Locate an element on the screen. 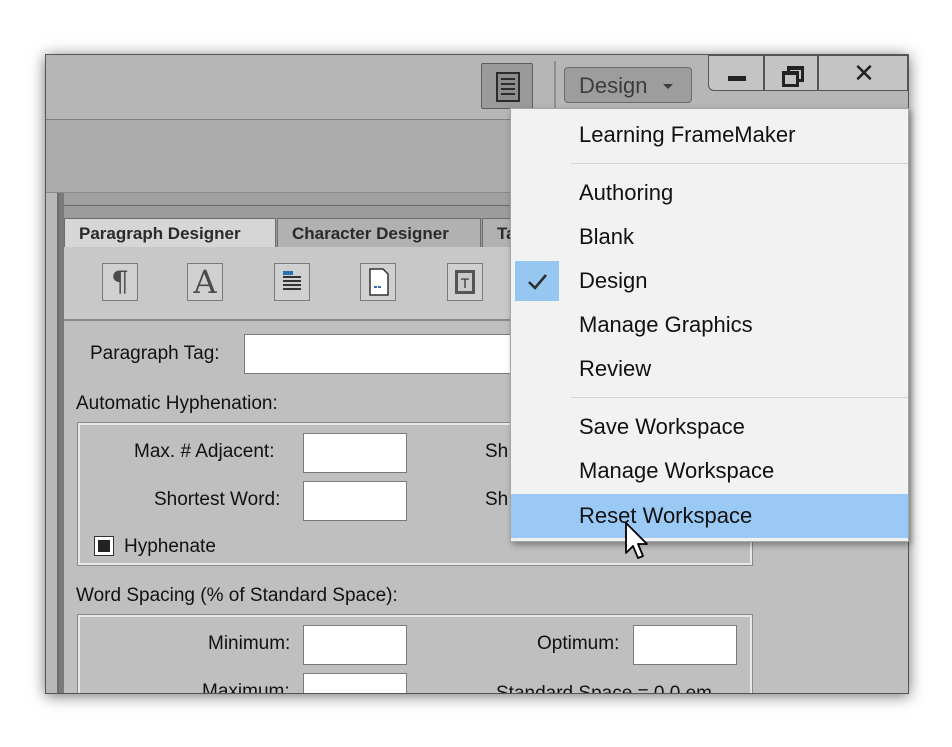  shortest-word-label: Shortest Word: is located at coordinates (217, 499).